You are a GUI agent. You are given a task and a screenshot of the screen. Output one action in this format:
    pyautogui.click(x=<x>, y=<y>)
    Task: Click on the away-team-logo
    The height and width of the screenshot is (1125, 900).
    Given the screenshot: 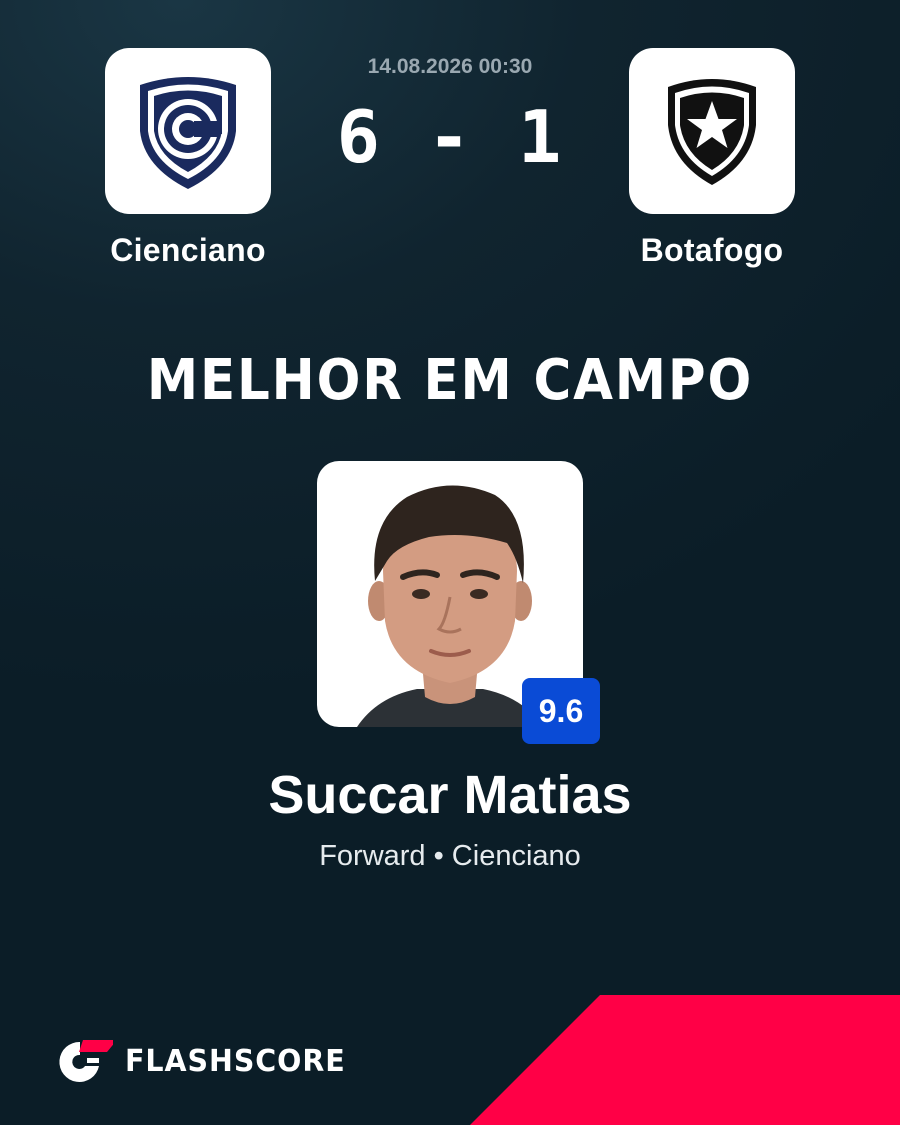 What is the action you would take?
    pyautogui.click(x=712, y=131)
    